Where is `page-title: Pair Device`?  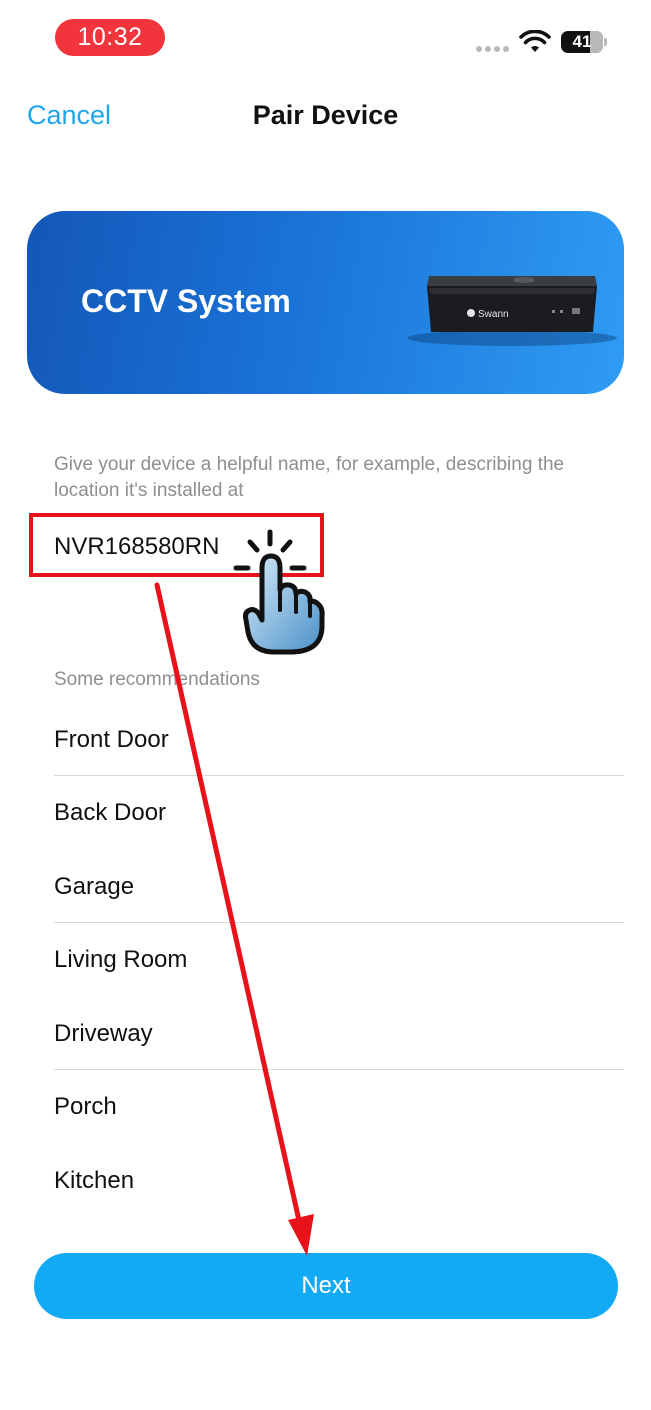
page-title: Pair Device is located at coordinates (325, 115).